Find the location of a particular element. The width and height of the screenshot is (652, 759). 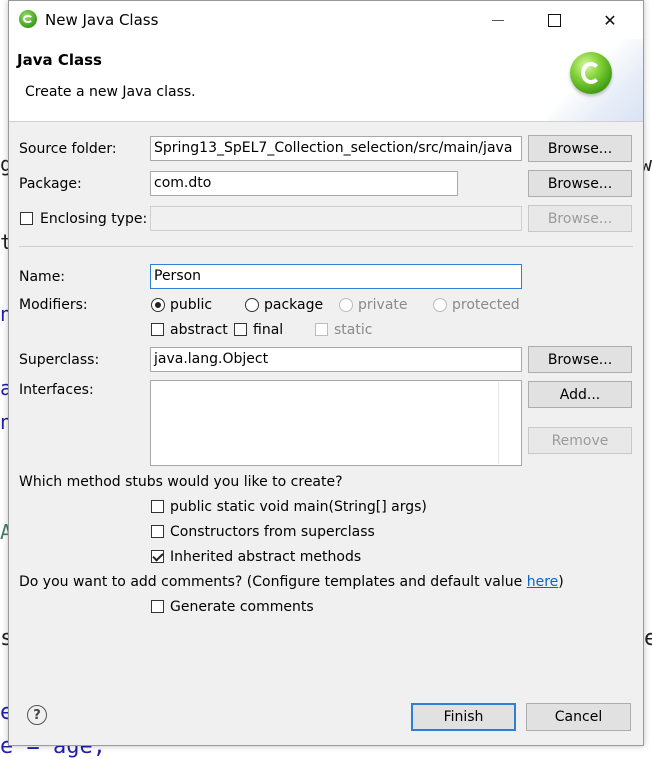

enclosing-type-label: Enclosing type: is located at coordinates (94, 219).